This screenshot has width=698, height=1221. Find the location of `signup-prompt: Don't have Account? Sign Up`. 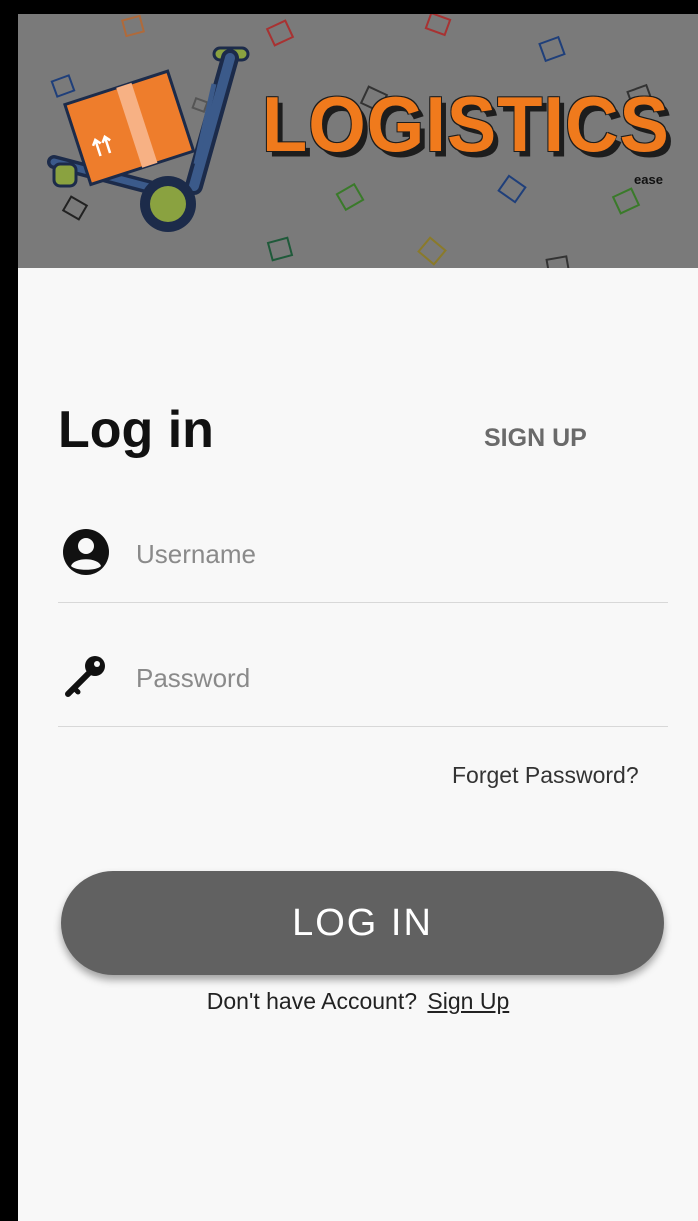

signup-prompt: Don't have Account? Sign Up is located at coordinates (358, 1001).